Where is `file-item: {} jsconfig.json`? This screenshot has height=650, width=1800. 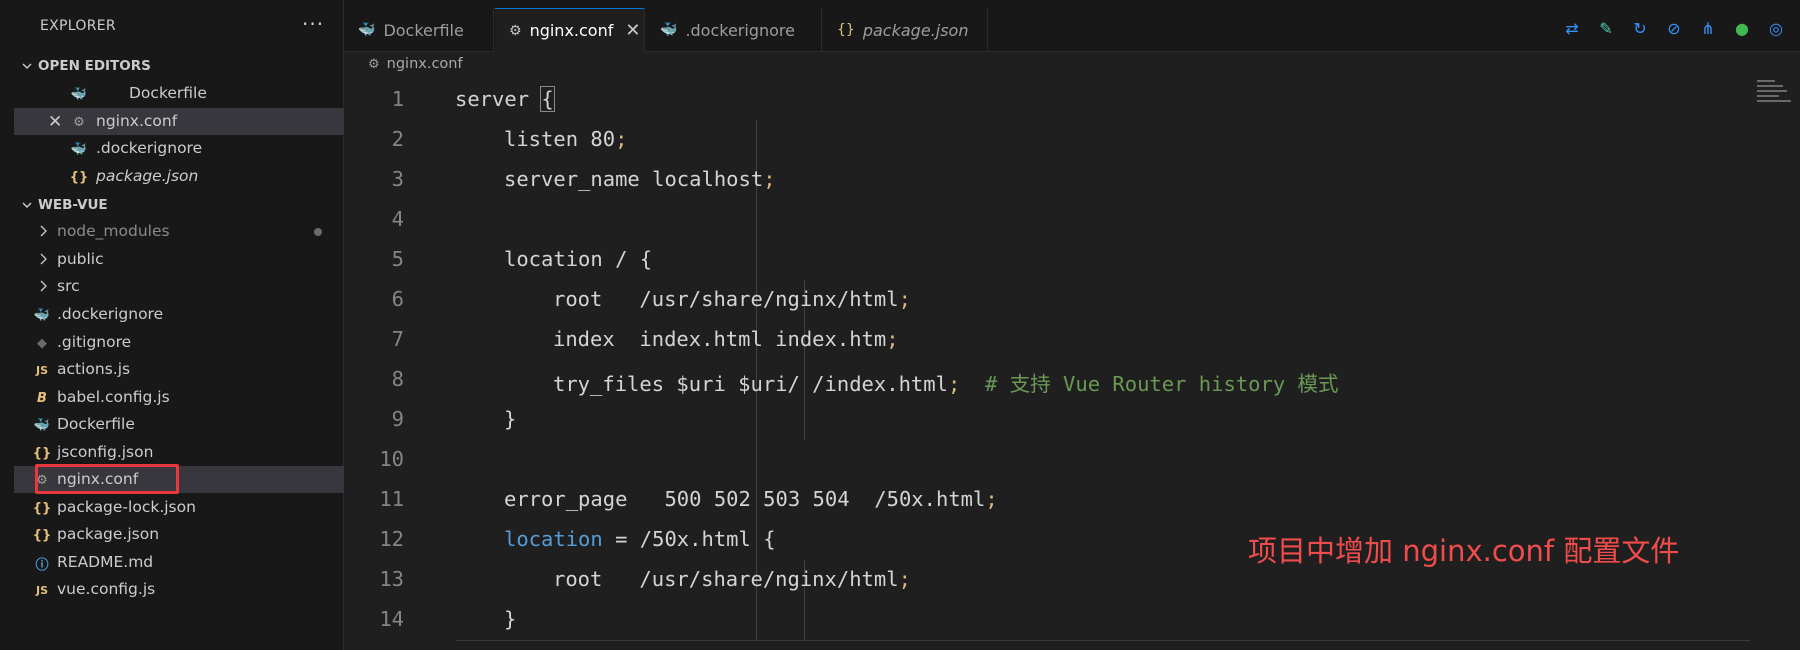 file-item: {} jsconfig.json is located at coordinates (179, 452).